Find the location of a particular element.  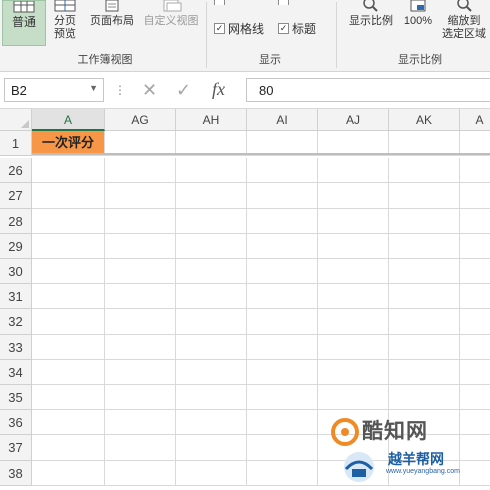

gridlines-checkbox: ✓ is located at coordinates (219, 28).